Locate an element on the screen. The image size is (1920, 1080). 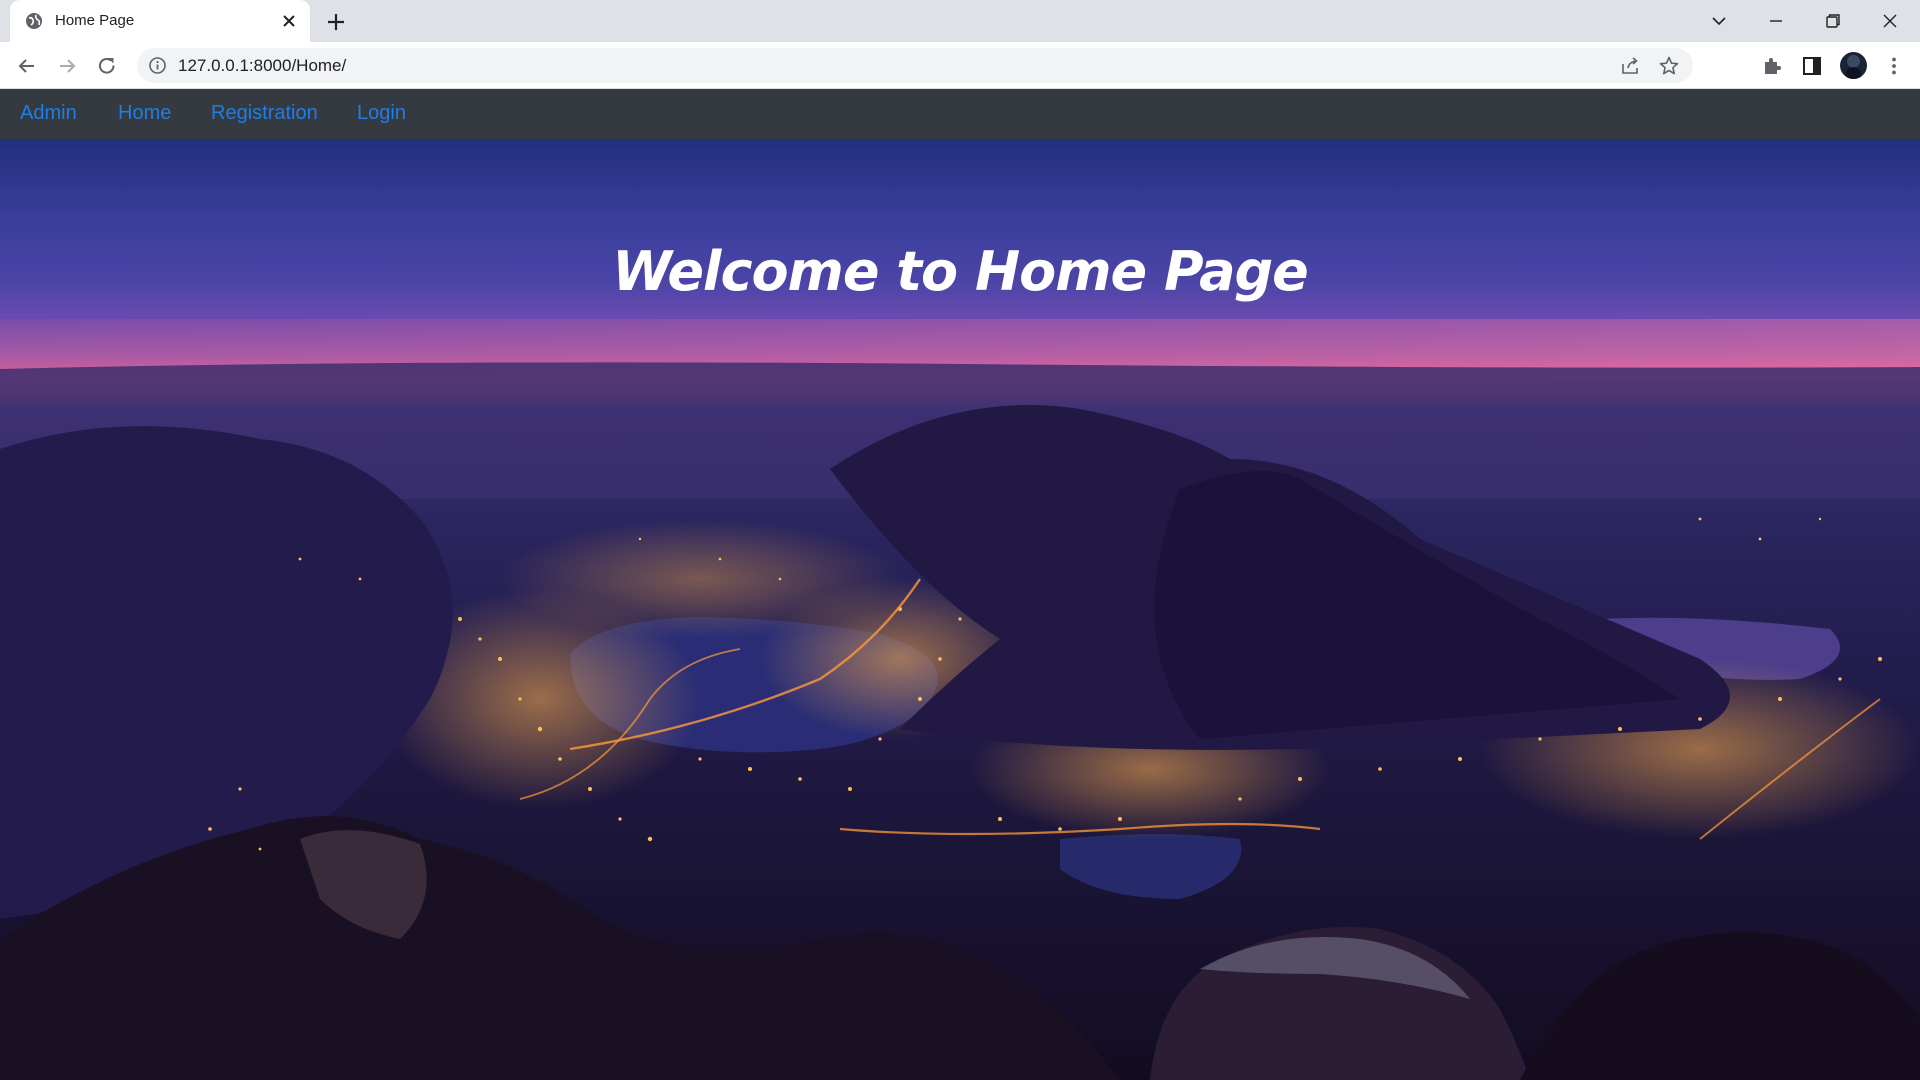
nav-link-login: Login is located at coordinates (381, 113).